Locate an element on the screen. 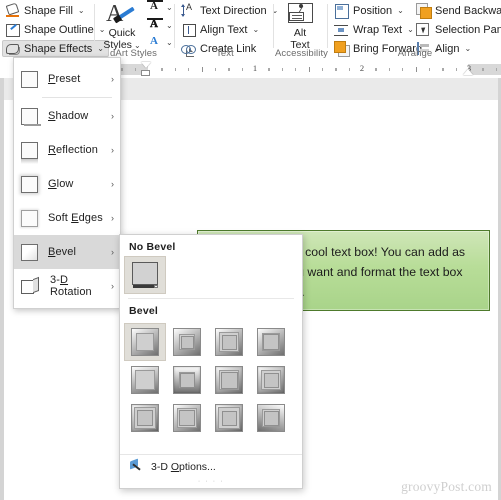 The image size is (501, 500). shadow-square-icon is located at coordinates (31, 116).